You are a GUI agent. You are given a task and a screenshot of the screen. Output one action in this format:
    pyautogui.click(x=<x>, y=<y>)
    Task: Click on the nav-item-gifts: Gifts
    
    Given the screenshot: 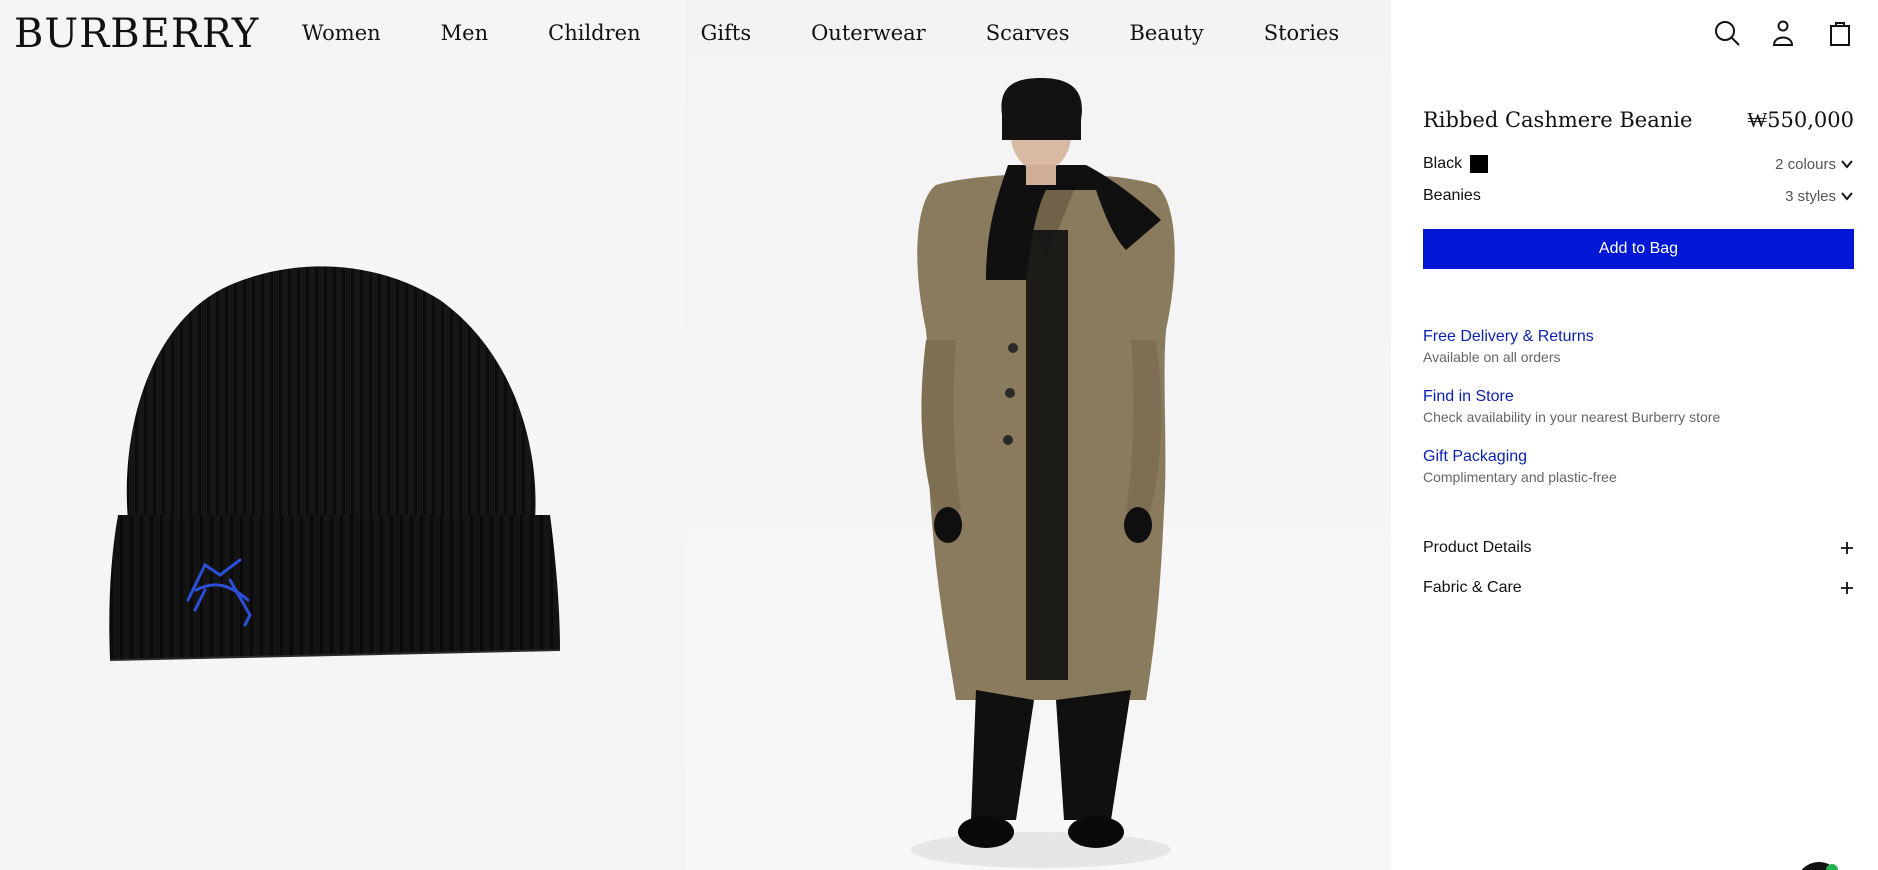 What is the action you would take?
    pyautogui.click(x=726, y=33)
    